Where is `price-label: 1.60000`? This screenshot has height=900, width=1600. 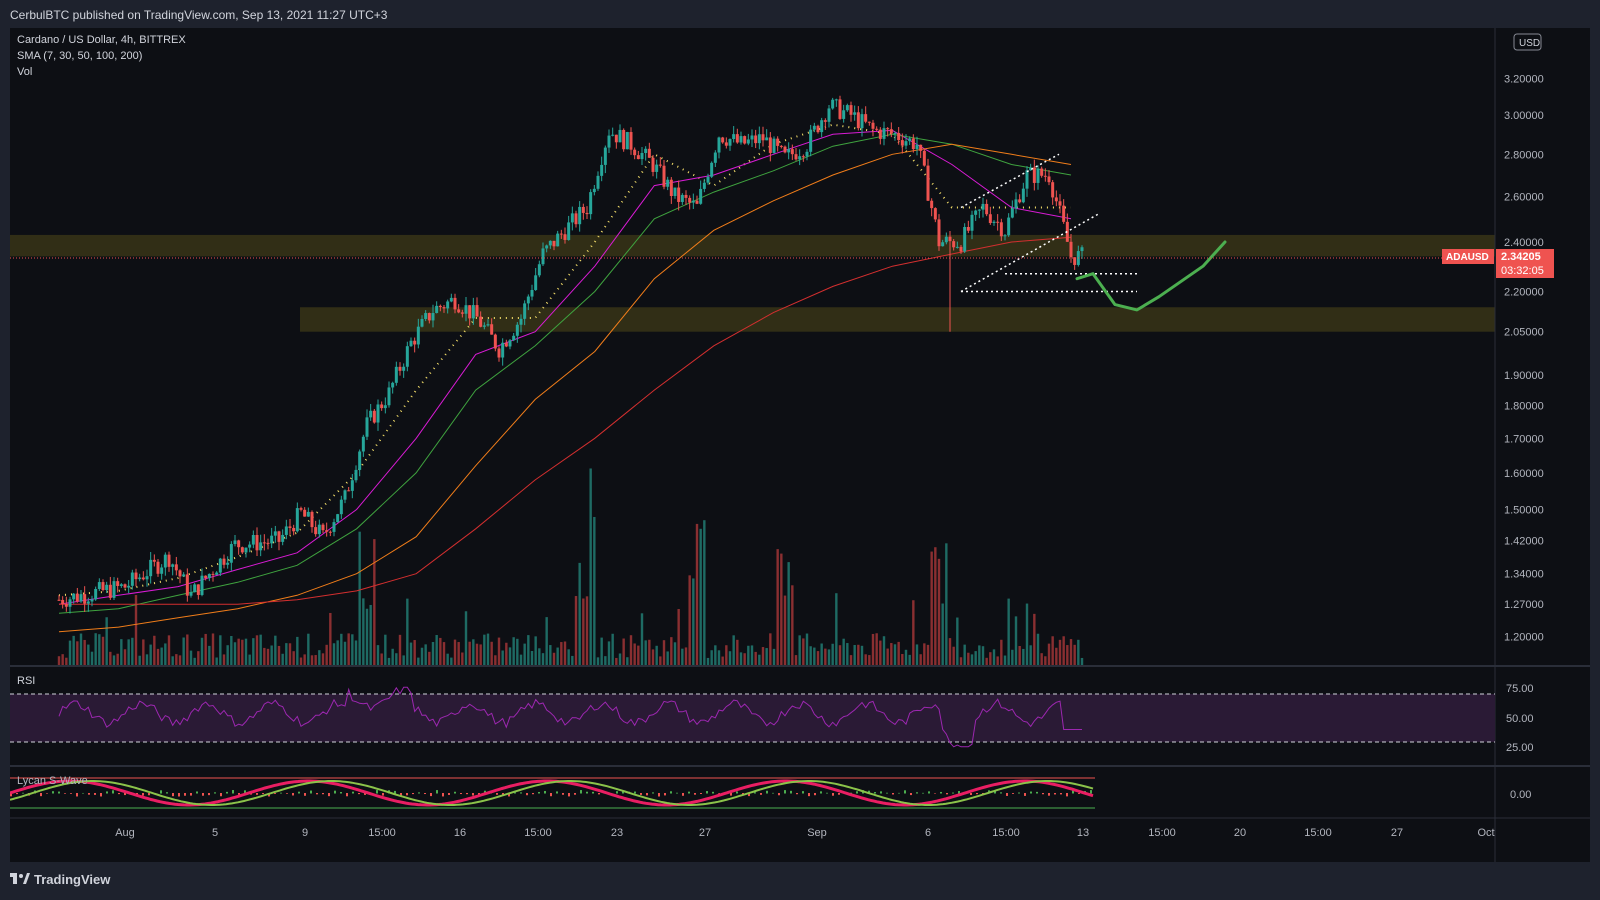
price-label: 1.60000 is located at coordinates (1524, 474).